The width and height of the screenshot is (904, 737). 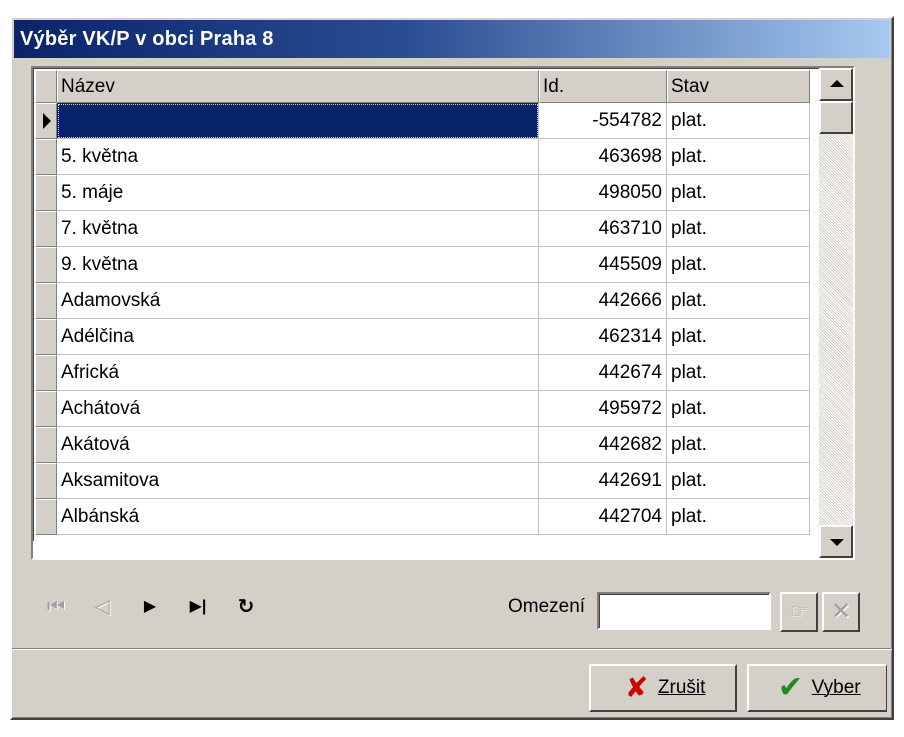 I want to click on scroll-up-button, so click(x=836, y=84).